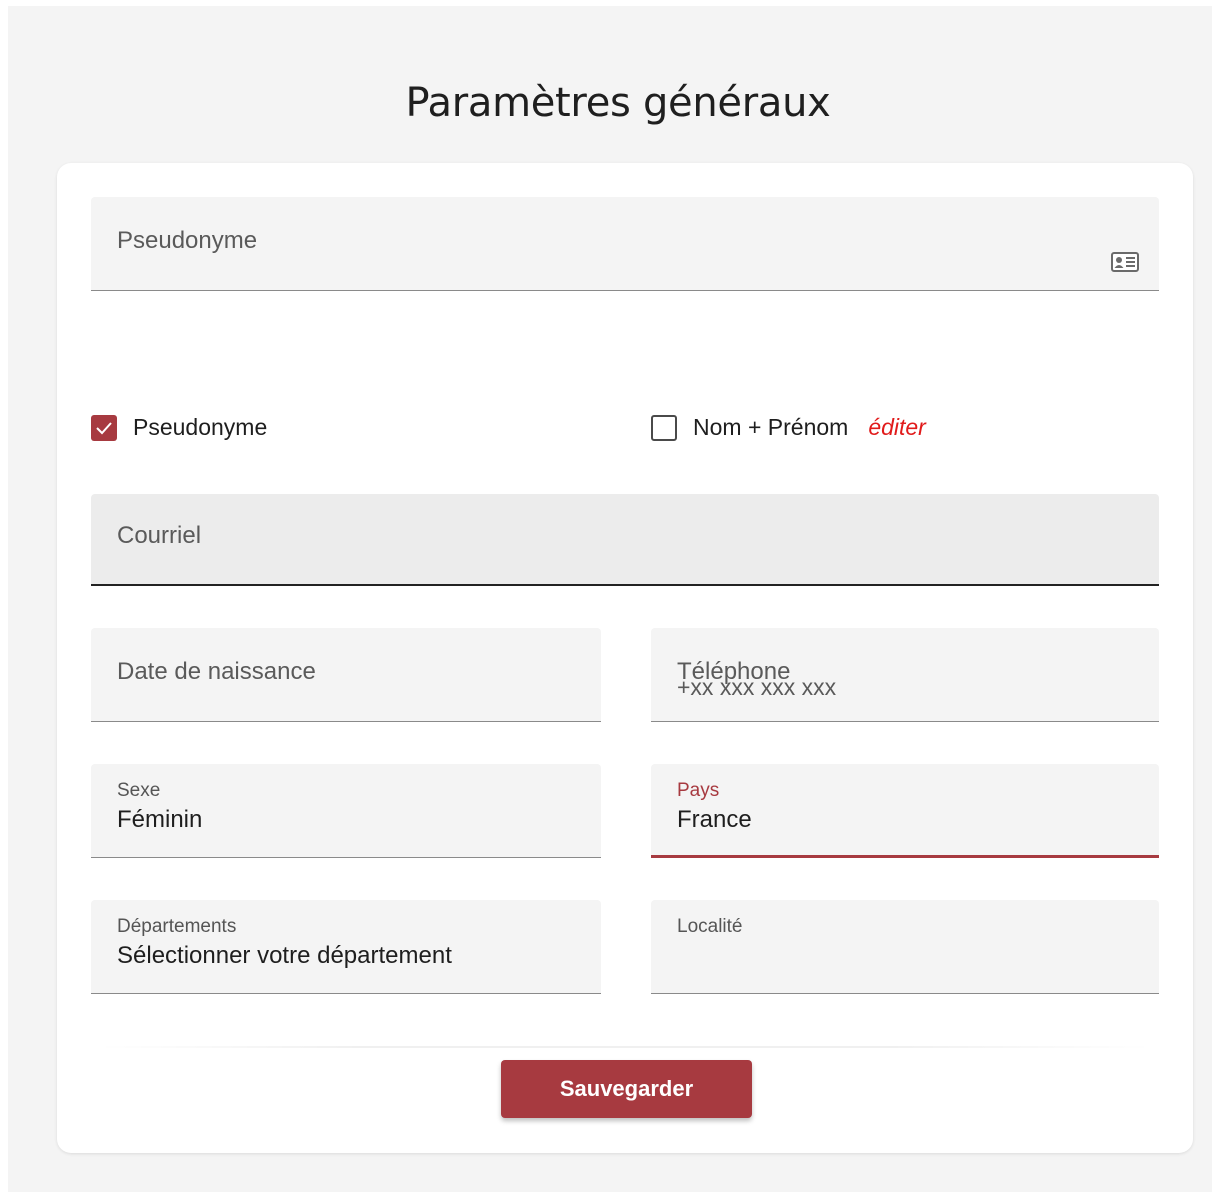  I want to click on pseudonym-field: Pseudonyme, so click(625, 244).